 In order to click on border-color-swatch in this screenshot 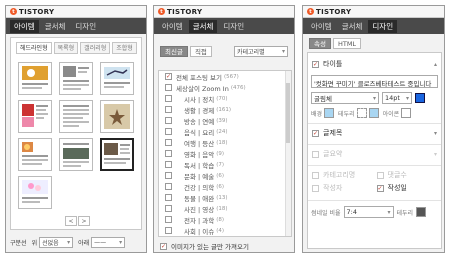, I will do `click(373, 113)`.